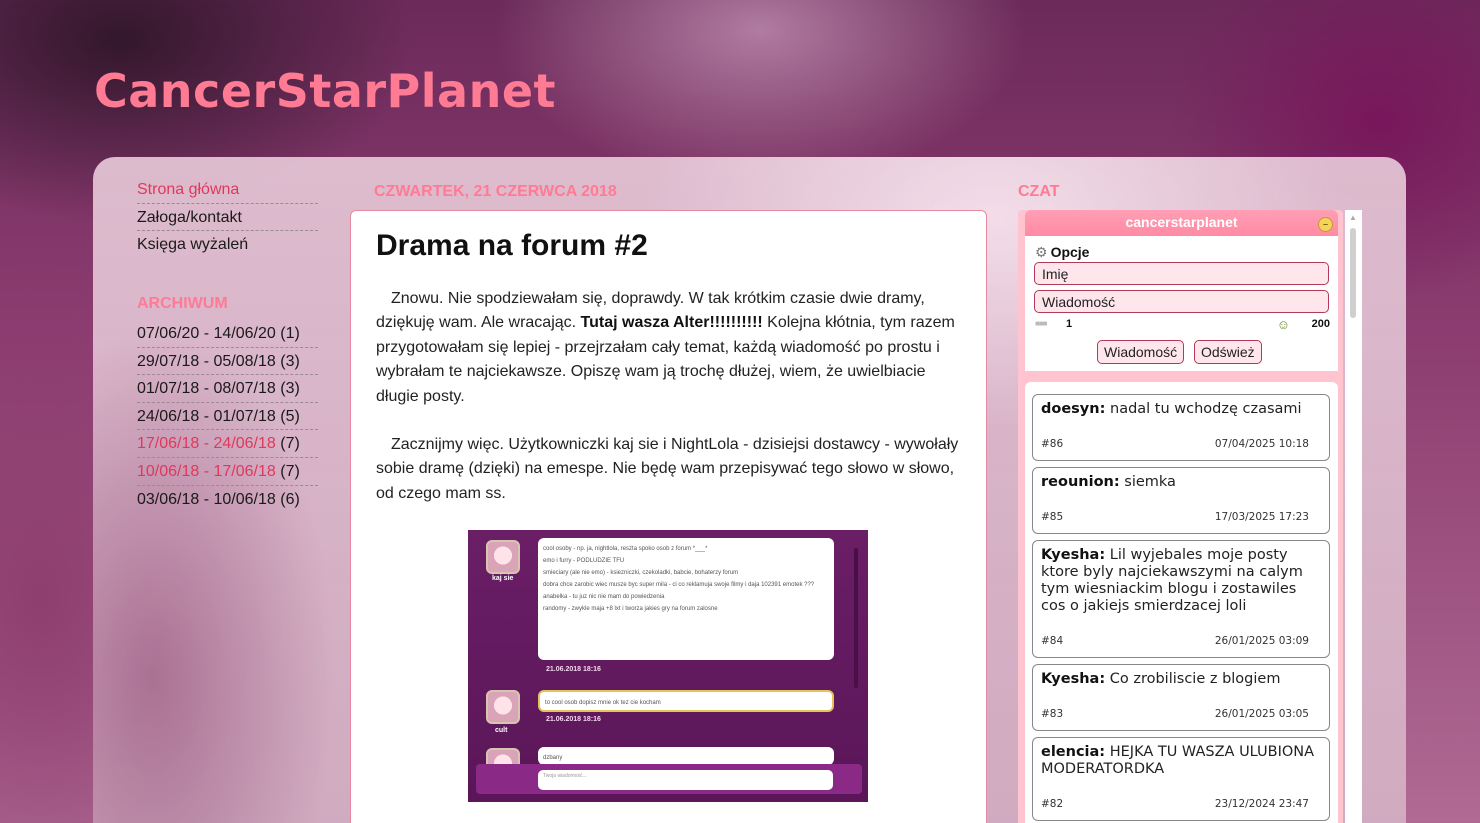  I want to click on archive-link: 01/07/18 - 08/07/18, so click(206, 388).